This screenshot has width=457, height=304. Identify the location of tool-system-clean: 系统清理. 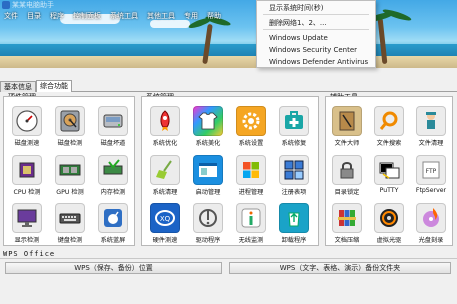
(165, 178).